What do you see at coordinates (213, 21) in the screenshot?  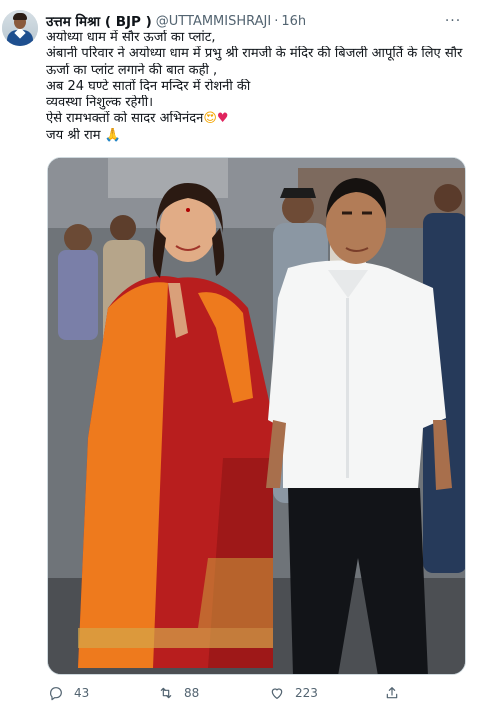 I see `author-handle: @UTTAMMISHRAJI` at bounding box center [213, 21].